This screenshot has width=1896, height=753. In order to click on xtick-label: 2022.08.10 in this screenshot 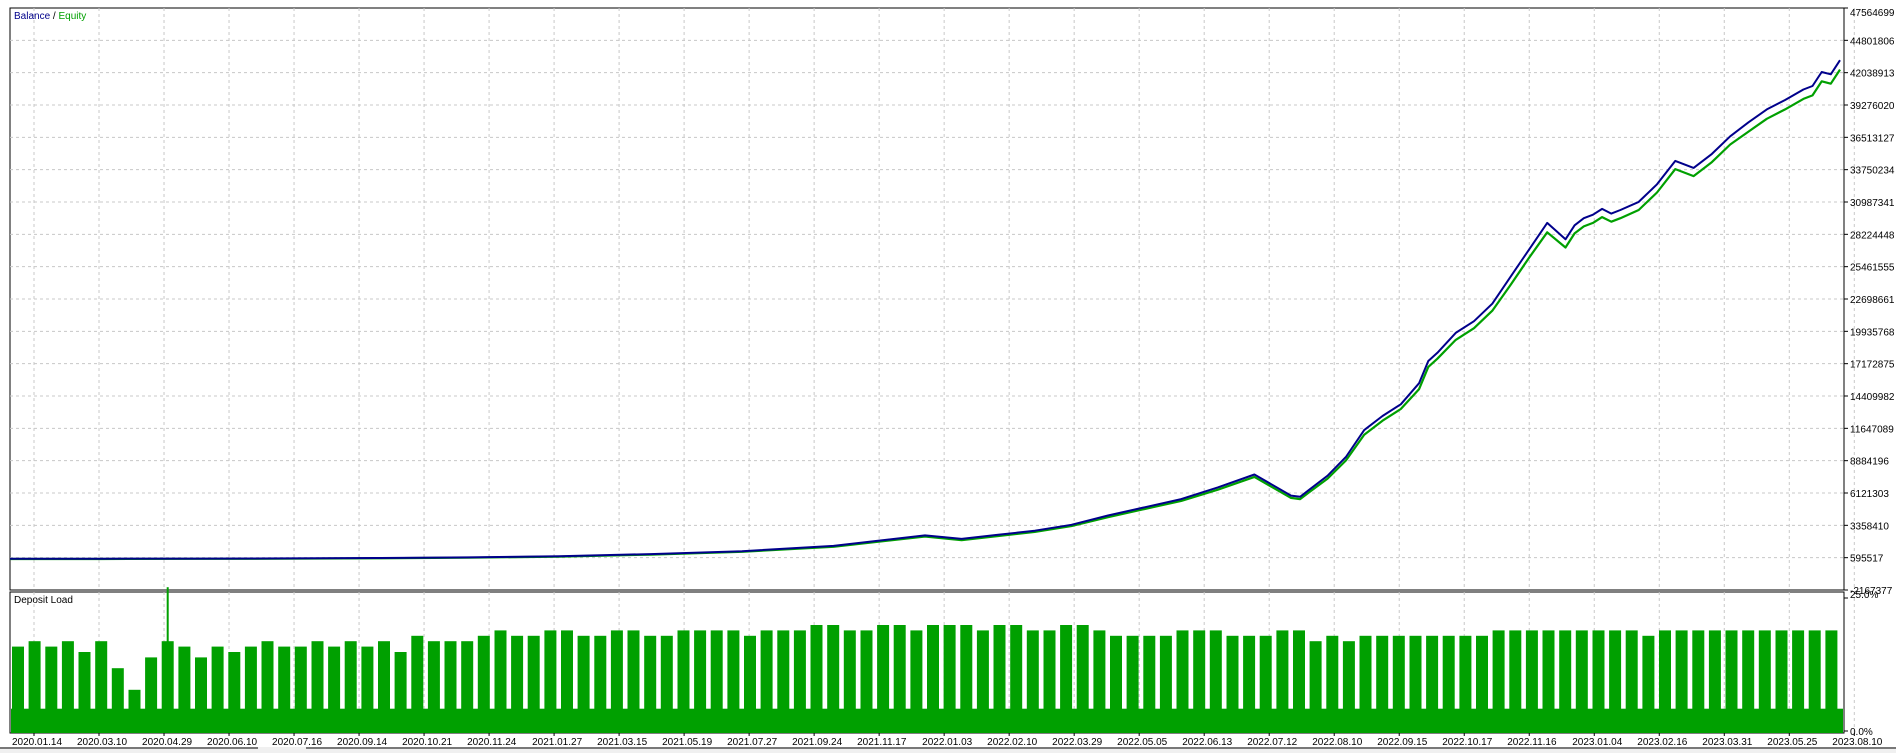, I will do `click(1337, 742)`.